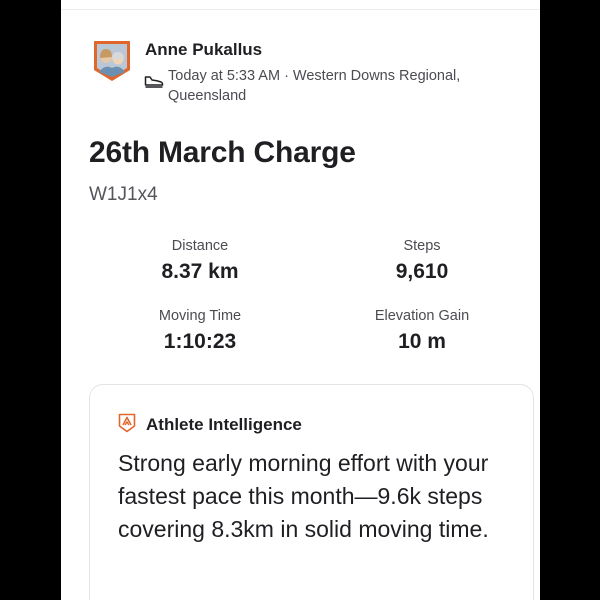 The height and width of the screenshot is (600, 600). Describe the element at coordinates (203, 50) in the screenshot. I see `athlete-name: Anne Pukallus` at that location.